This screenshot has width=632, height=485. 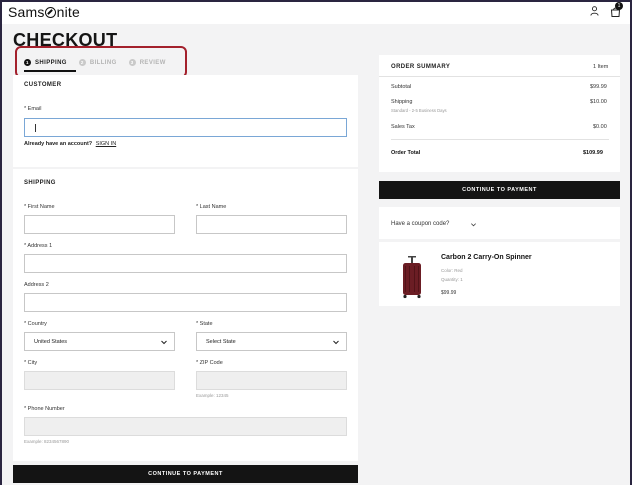 What do you see at coordinates (209, 363) in the screenshot?
I see `zip-label: * ZIP Code` at bounding box center [209, 363].